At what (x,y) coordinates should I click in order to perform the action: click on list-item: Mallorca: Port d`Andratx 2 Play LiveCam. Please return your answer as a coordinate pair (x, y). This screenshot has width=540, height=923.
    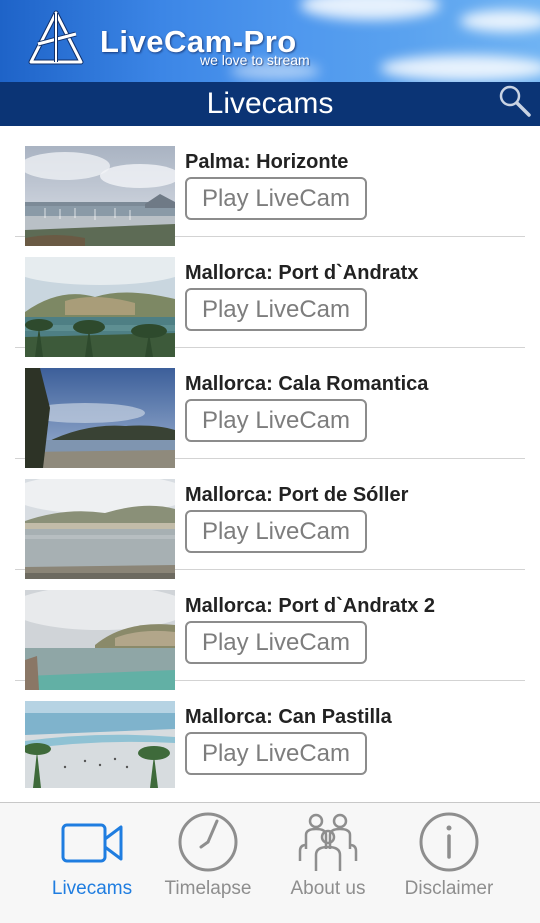
    Looking at the image, I should click on (270, 630).